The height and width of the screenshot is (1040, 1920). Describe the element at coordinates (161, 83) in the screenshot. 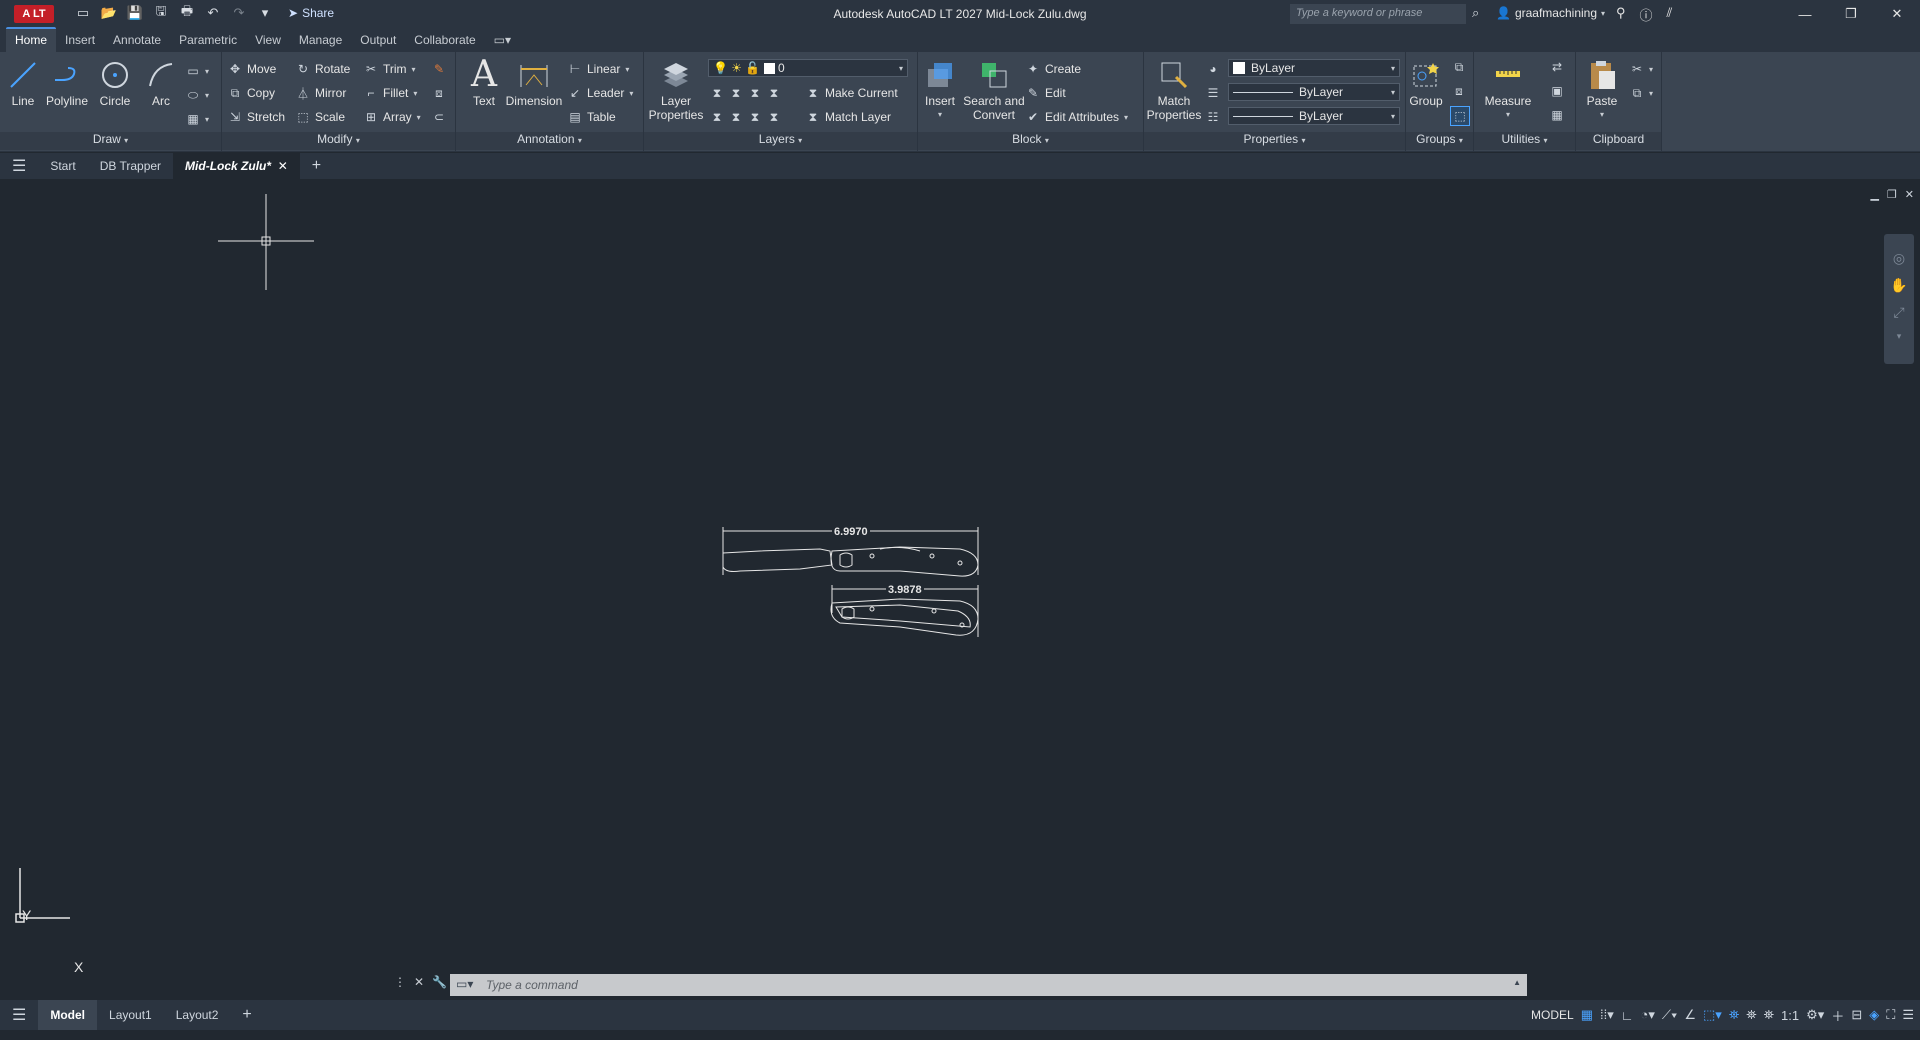

I see `arc-button: Arc` at that location.